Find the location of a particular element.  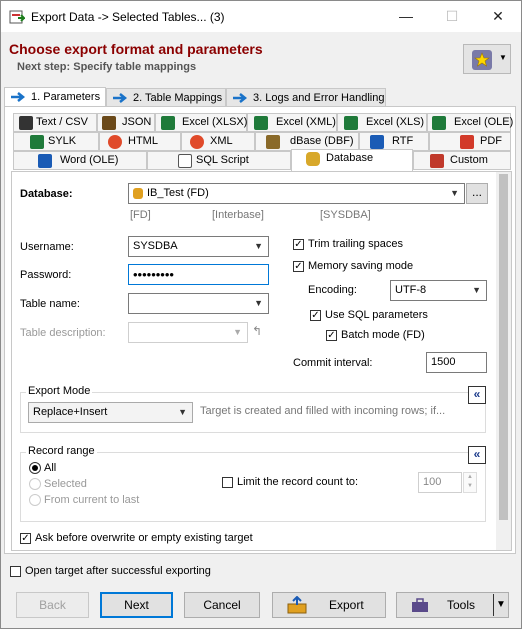

tab-table-mappings: 2. Table Mappings is located at coordinates (166, 98).